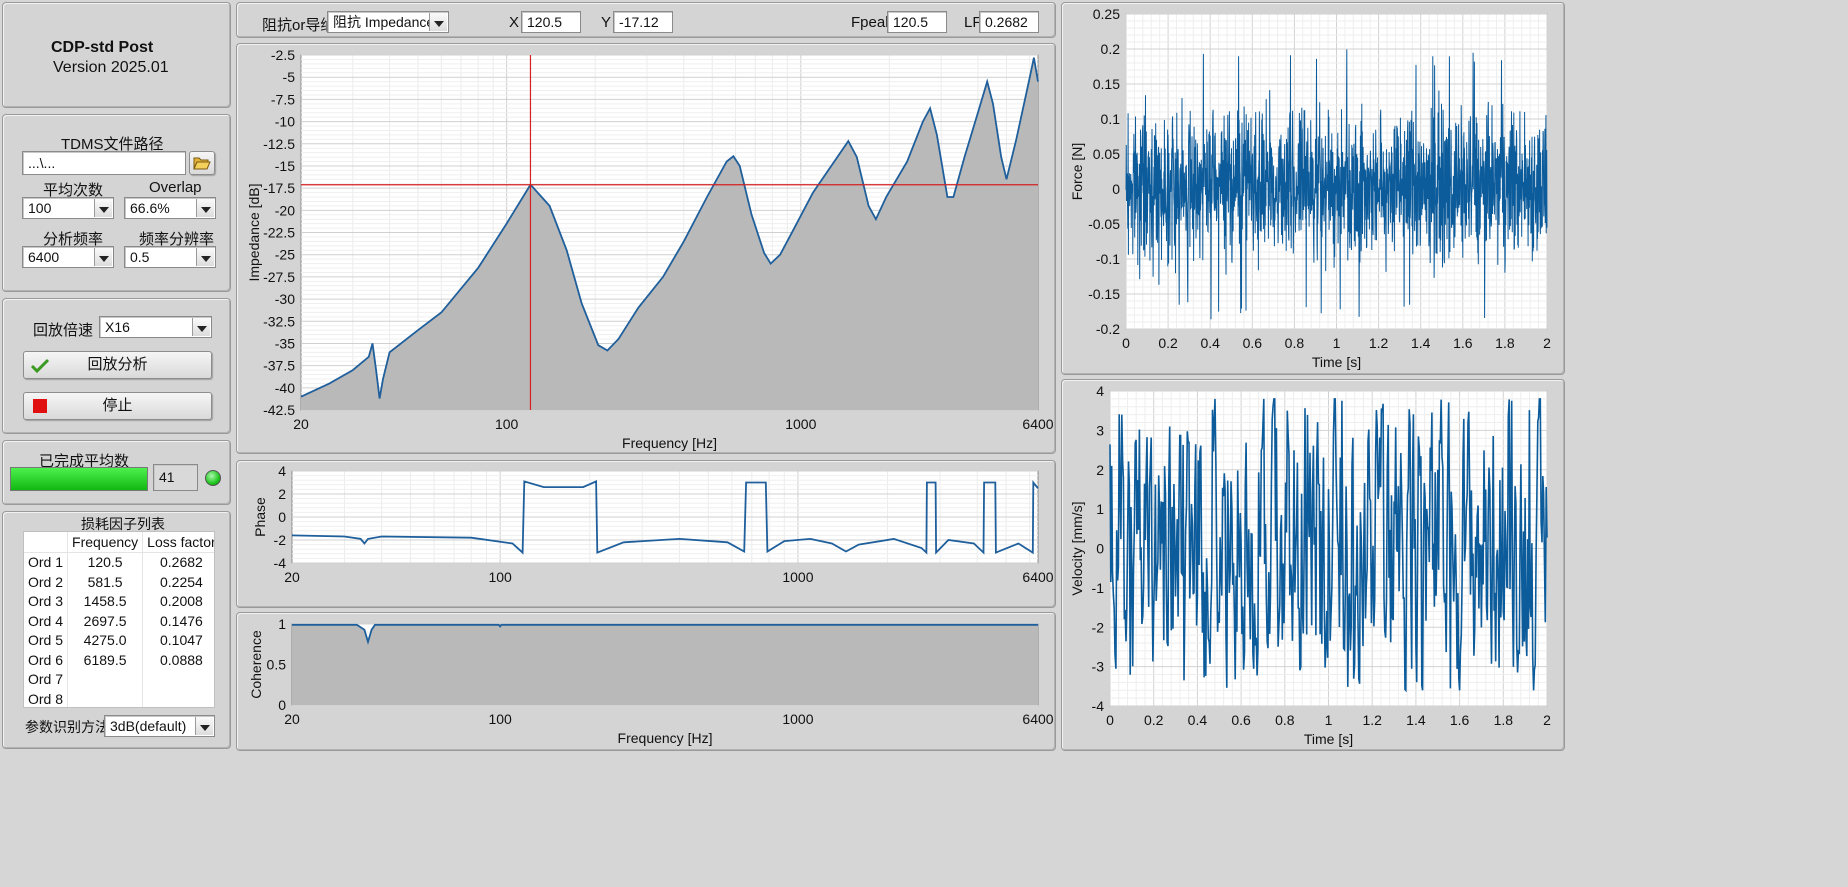 This screenshot has width=1848, height=887. Describe the element at coordinates (105, 562) in the screenshot. I see `table-cell: 120.5` at that location.